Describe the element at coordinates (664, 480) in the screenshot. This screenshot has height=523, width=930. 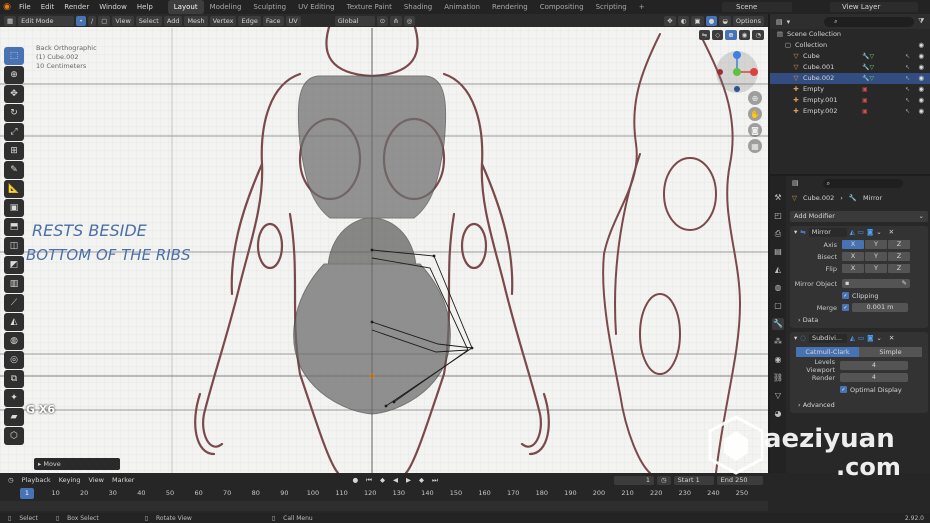
I see `preview-range-icon: ◷` at that location.